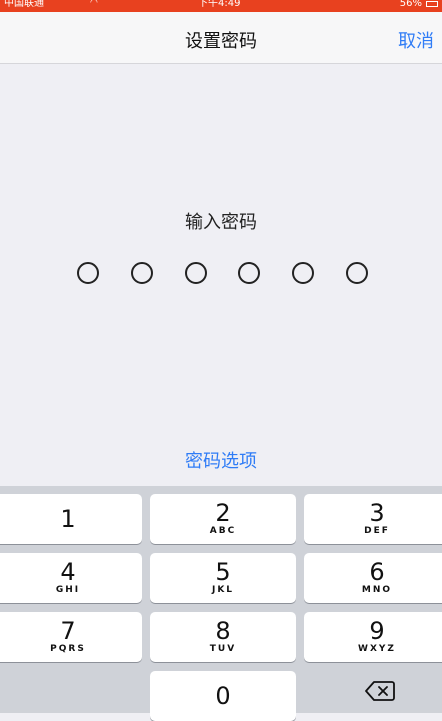 This screenshot has height=721, width=442. What do you see at coordinates (221, 222) in the screenshot?
I see `passcode-prompt: 输入密码` at bounding box center [221, 222].